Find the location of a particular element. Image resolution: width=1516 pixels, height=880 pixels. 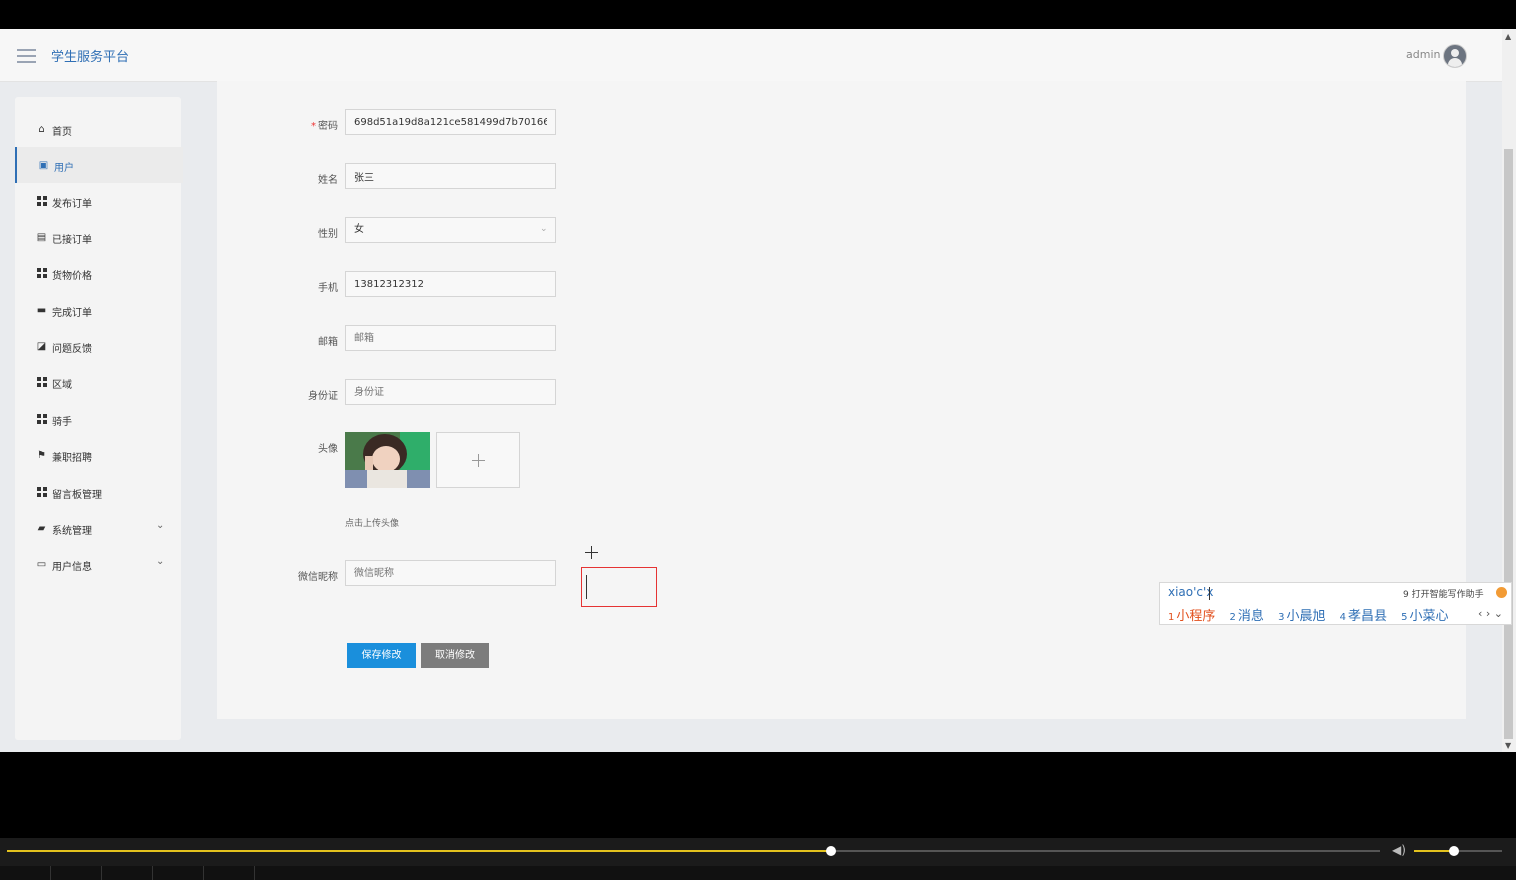

sidebar-item-user: ▣ 用户 is located at coordinates (99, 165).